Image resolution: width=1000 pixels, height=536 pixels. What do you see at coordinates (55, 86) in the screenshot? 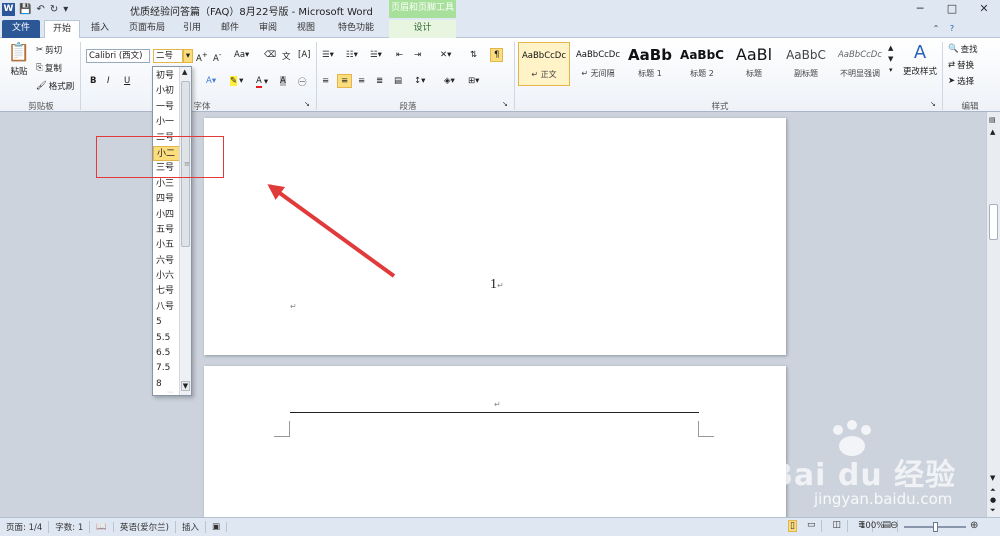
I see `format-painter-button: 🖌 格式刷` at bounding box center [55, 86].